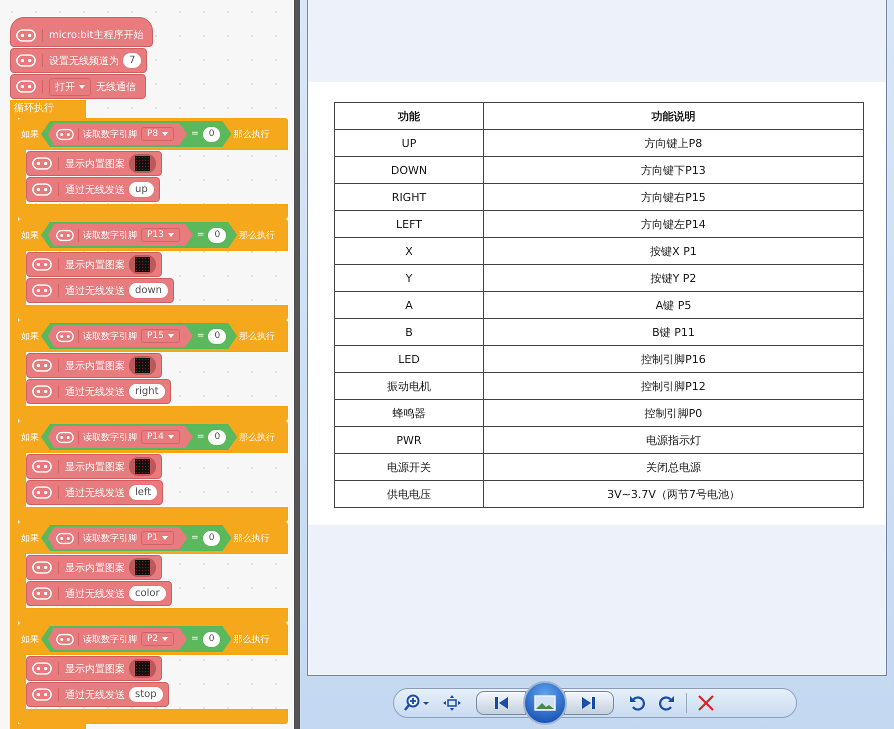 This screenshot has width=894, height=729. Describe the element at coordinates (674, 224) in the screenshot. I see `table-cell: 方向键左P14` at that location.